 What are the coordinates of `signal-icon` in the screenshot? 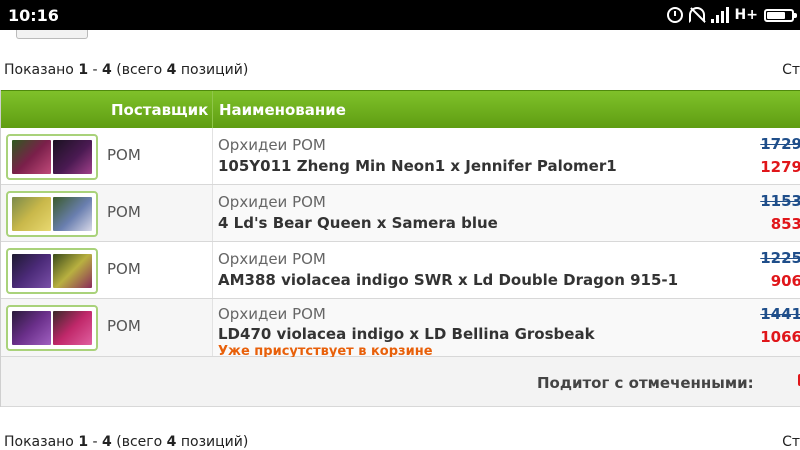 It's located at (719, 15).